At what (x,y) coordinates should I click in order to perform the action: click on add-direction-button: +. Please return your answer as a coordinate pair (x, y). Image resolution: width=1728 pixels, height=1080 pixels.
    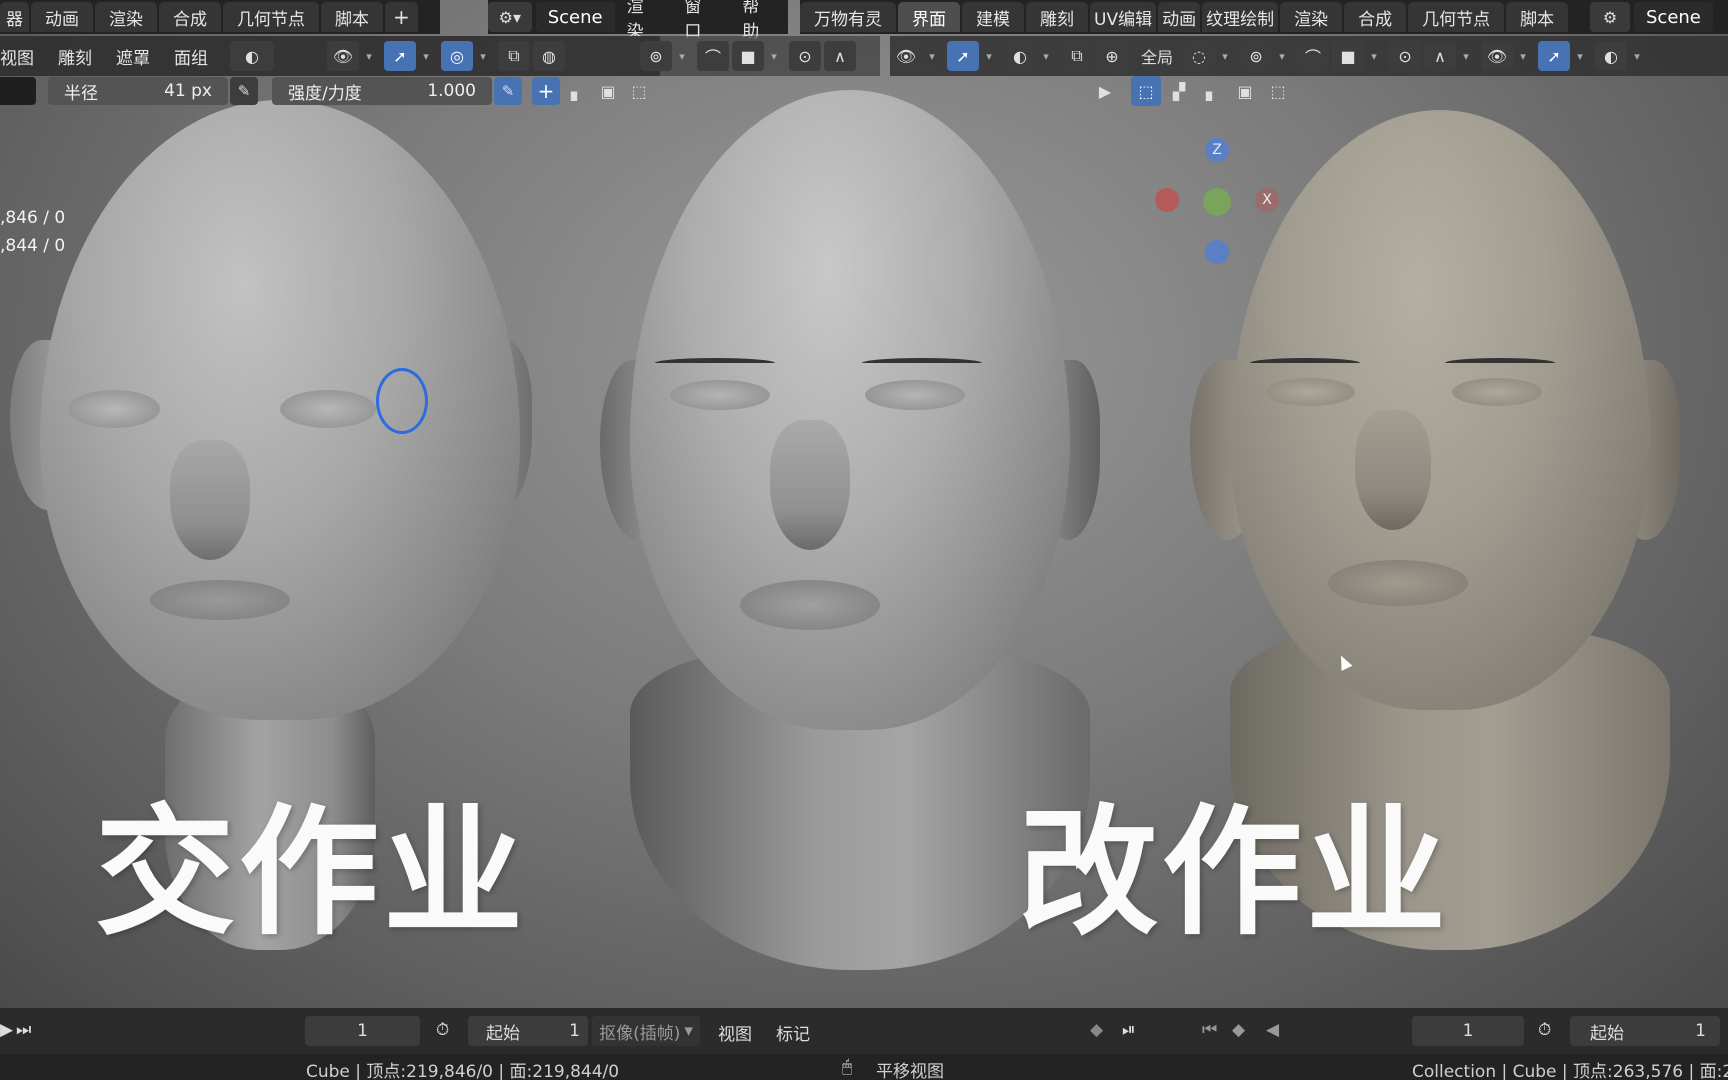
    Looking at the image, I should click on (546, 91).